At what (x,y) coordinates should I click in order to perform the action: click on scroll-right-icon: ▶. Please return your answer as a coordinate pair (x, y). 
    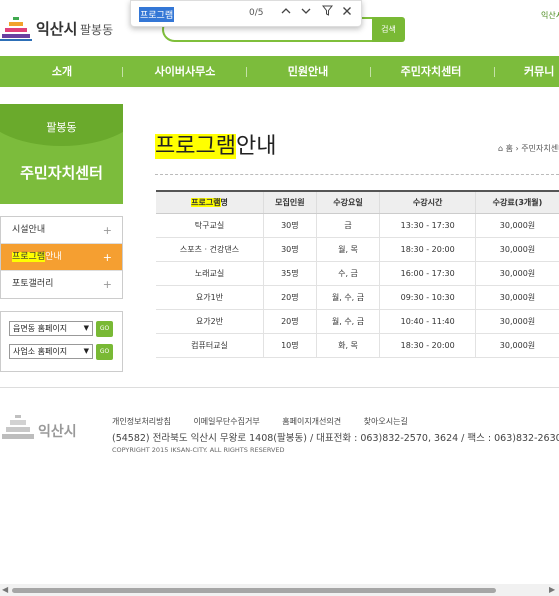
    Looking at the image, I should click on (552, 589).